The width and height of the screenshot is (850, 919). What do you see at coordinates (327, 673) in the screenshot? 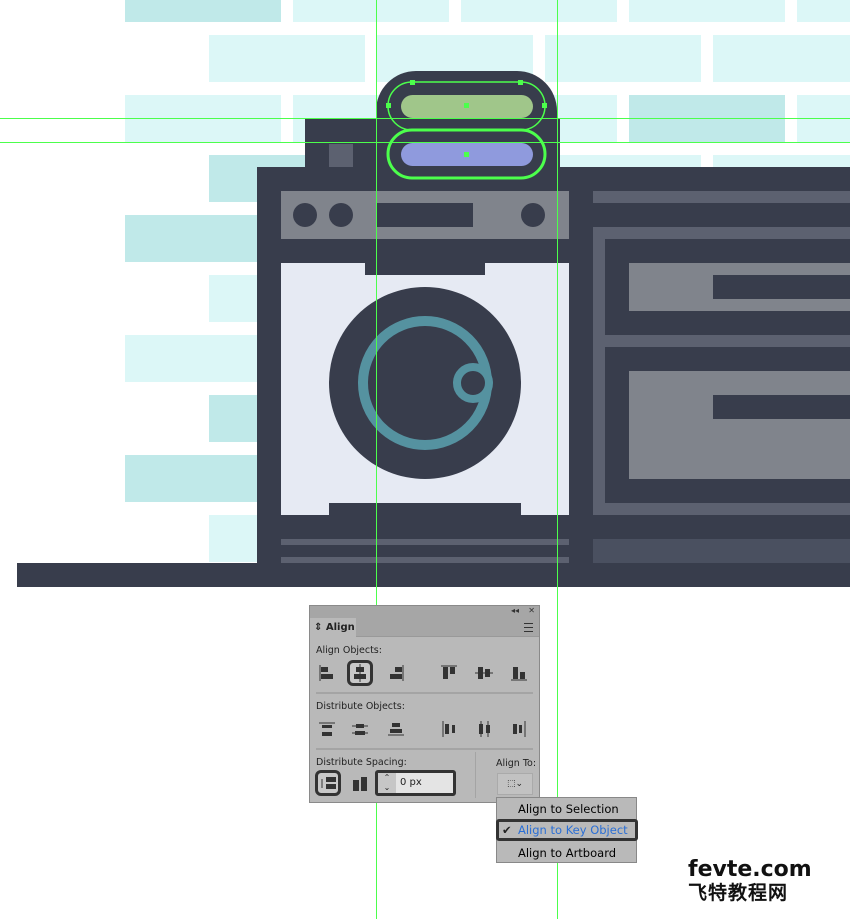
I see `align-left-button` at bounding box center [327, 673].